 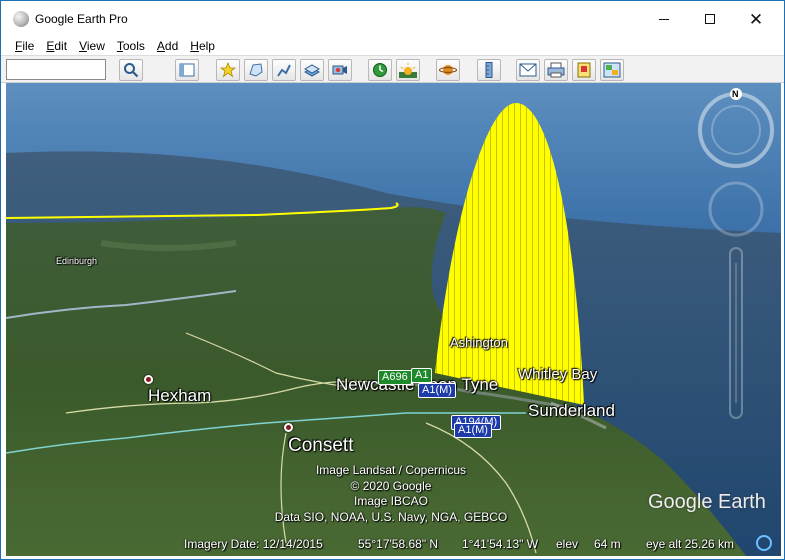 I want to click on print-button, so click(x=556, y=70).